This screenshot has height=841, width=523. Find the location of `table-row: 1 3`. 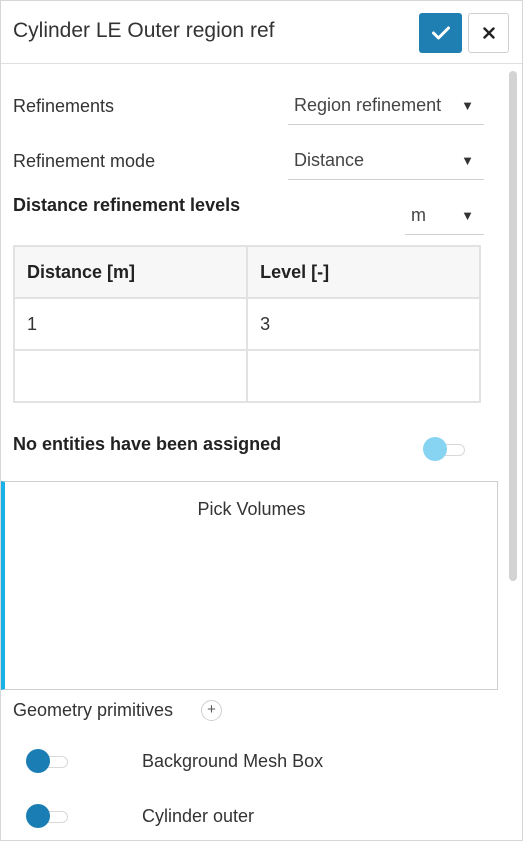

table-row: 1 3 is located at coordinates (246, 324).